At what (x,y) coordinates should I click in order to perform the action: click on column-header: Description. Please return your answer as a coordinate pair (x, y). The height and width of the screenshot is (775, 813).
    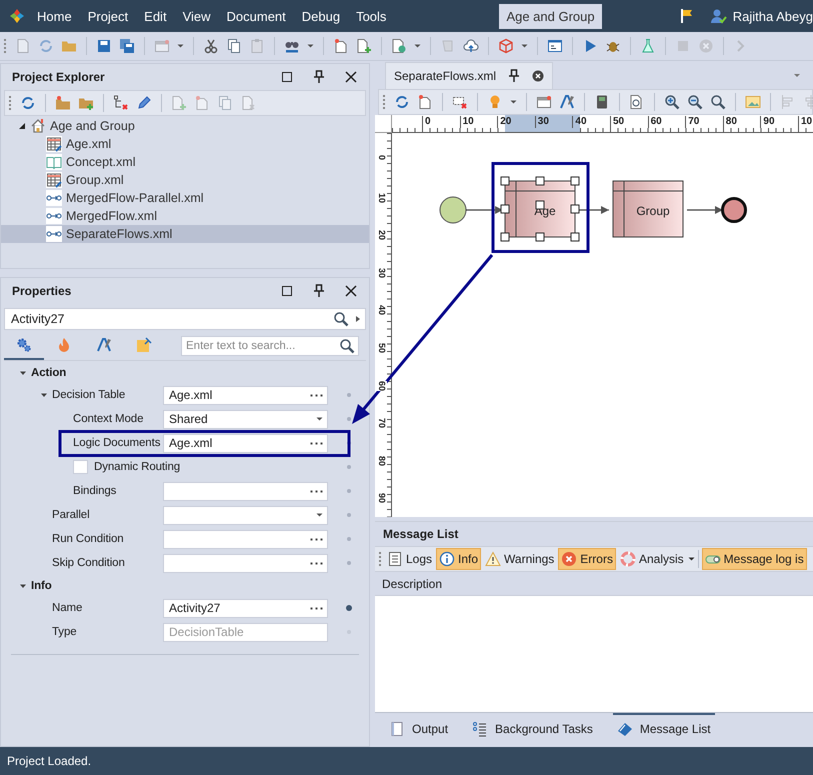
    Looking at the image, I should click on (412, 583).